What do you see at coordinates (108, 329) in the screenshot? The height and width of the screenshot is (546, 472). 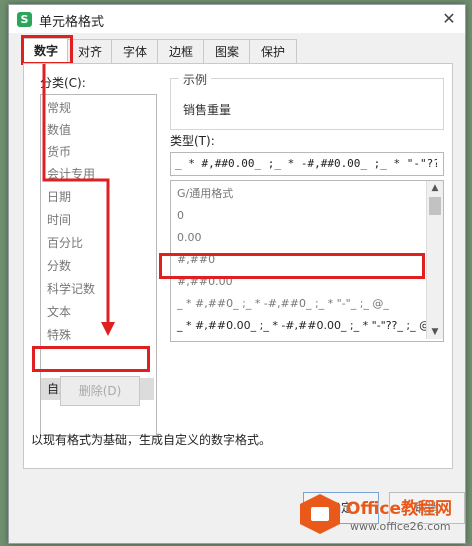 I see `arrow-head` at bounding box center [108, 329].